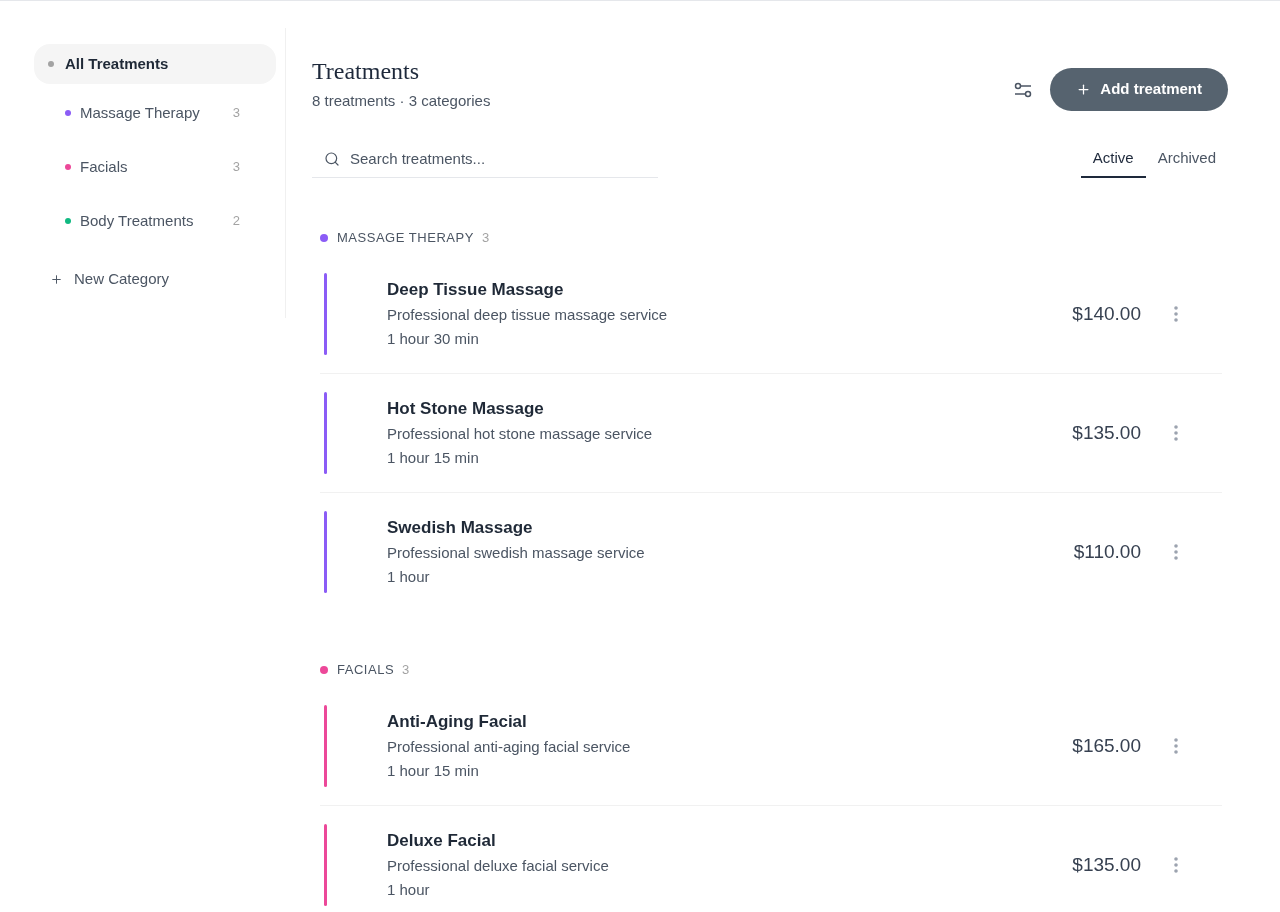 The image size is (1280, 912). What do you see at coordinates (433, 338) in the screenshot?
I see `treatment-duration: 1 hour 30 min` at bounding box center [433, 338].